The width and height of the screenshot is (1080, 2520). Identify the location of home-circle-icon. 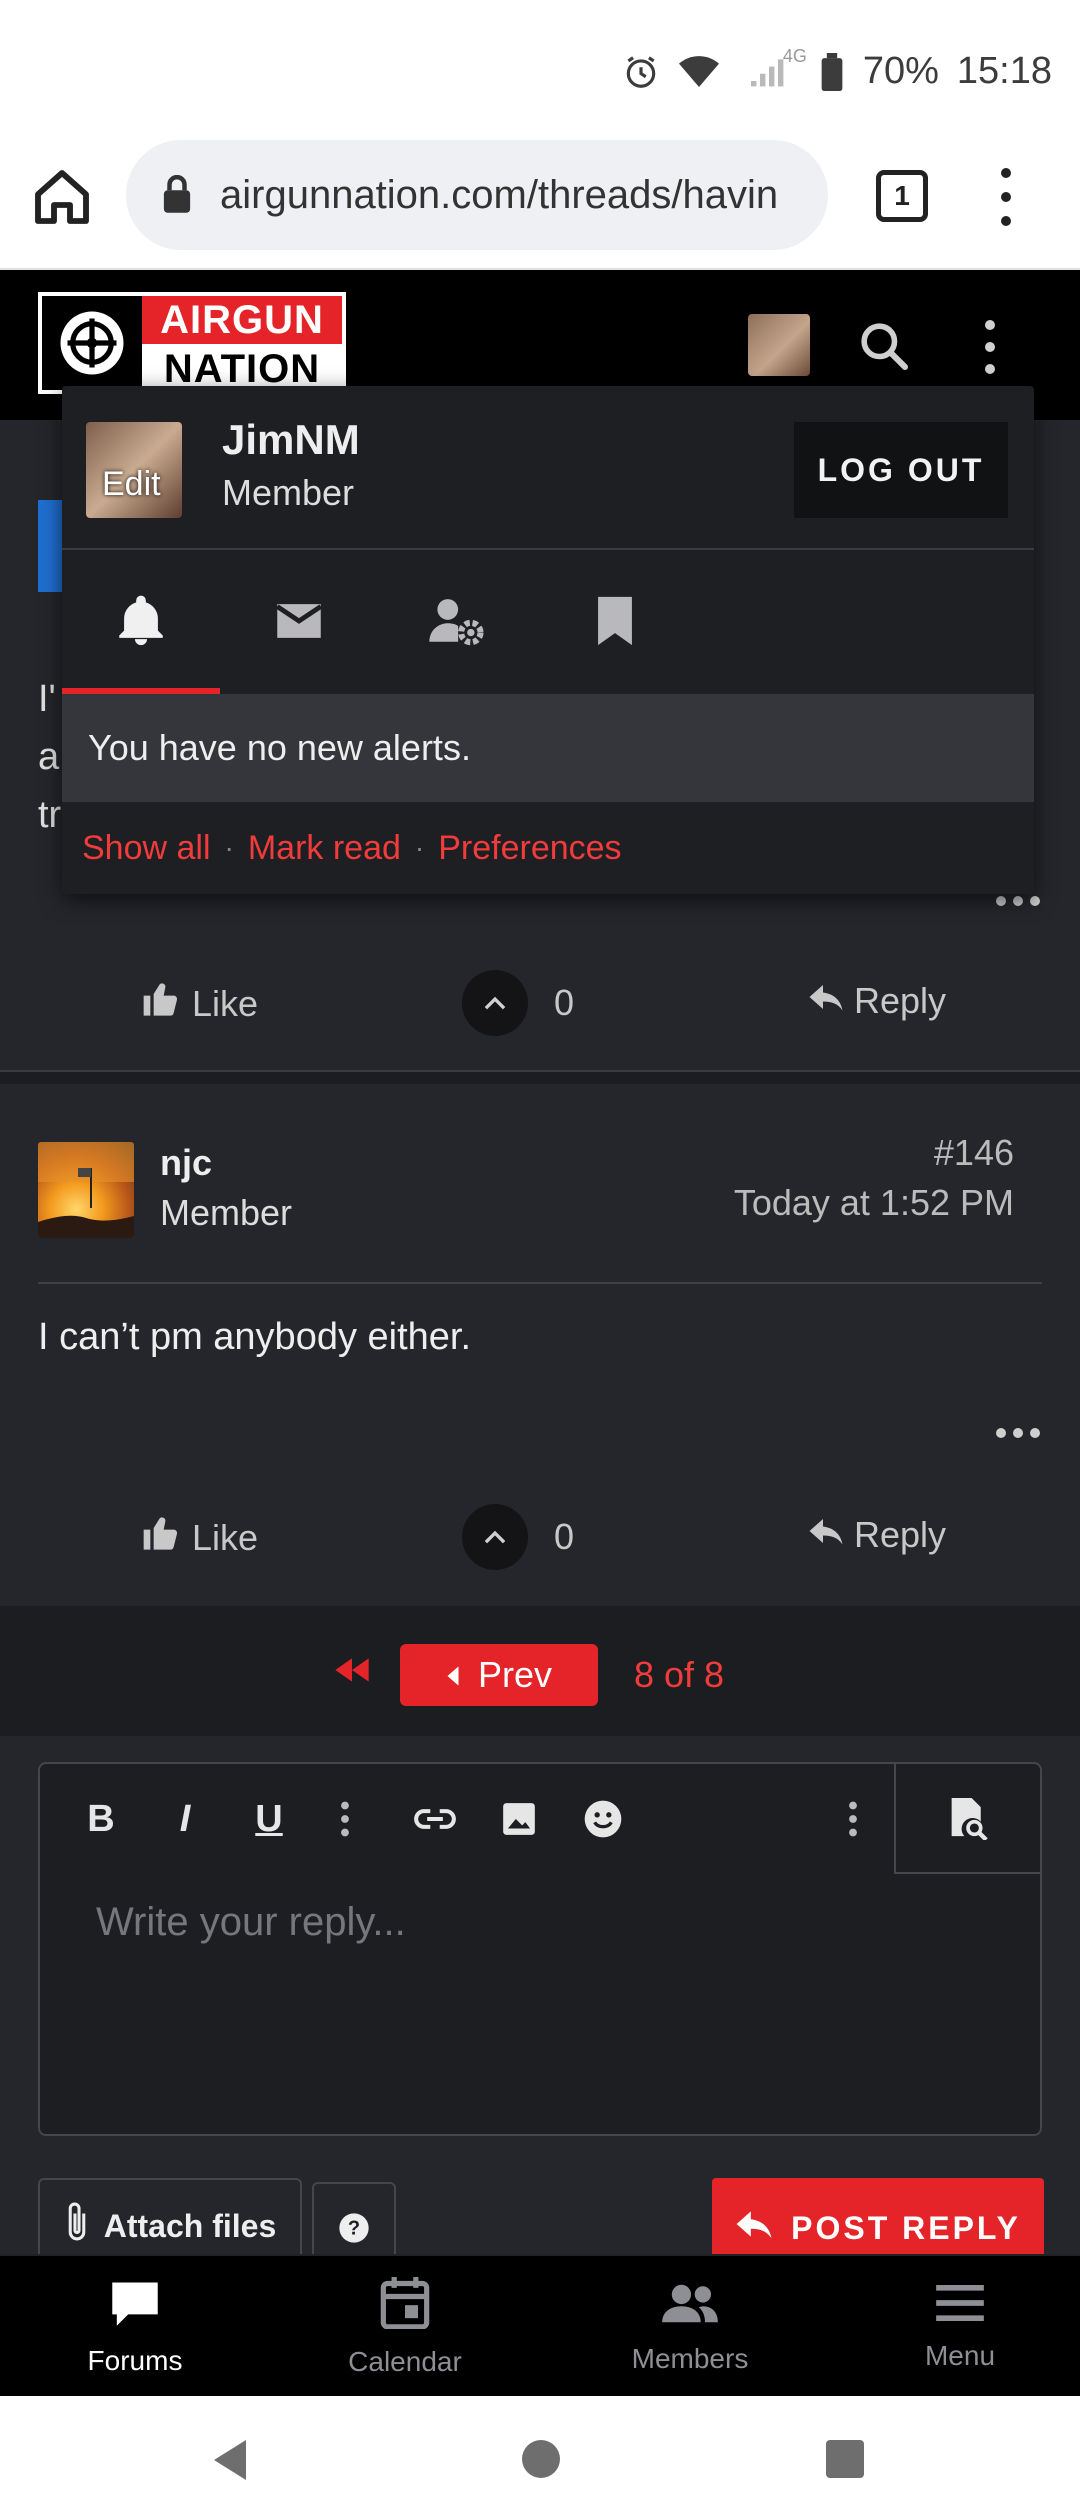
(541, 2459).